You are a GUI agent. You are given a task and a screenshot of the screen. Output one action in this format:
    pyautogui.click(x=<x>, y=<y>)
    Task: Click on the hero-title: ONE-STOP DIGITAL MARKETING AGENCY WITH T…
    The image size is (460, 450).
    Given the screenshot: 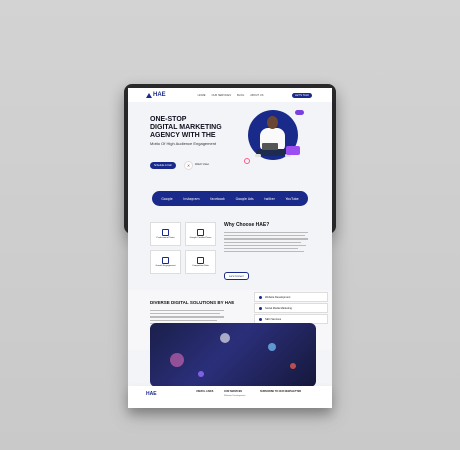 What is the action you would take?
    pyautogui.click(x=205, y=128)
    